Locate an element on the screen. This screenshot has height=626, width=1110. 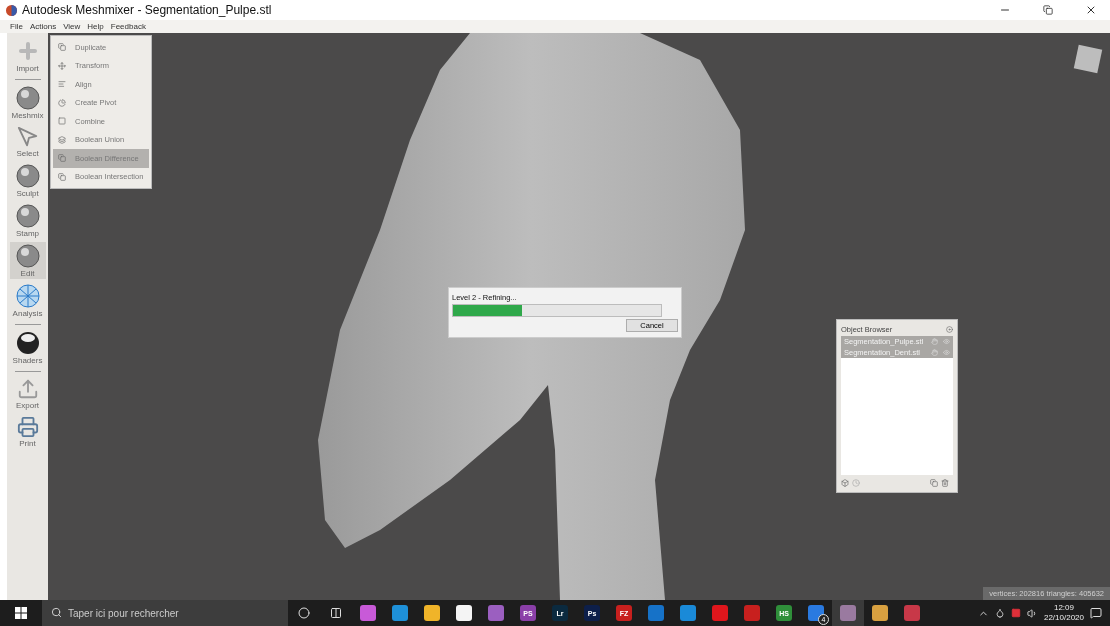
tool-button: Meshmix is located at coordinates (27, 102).